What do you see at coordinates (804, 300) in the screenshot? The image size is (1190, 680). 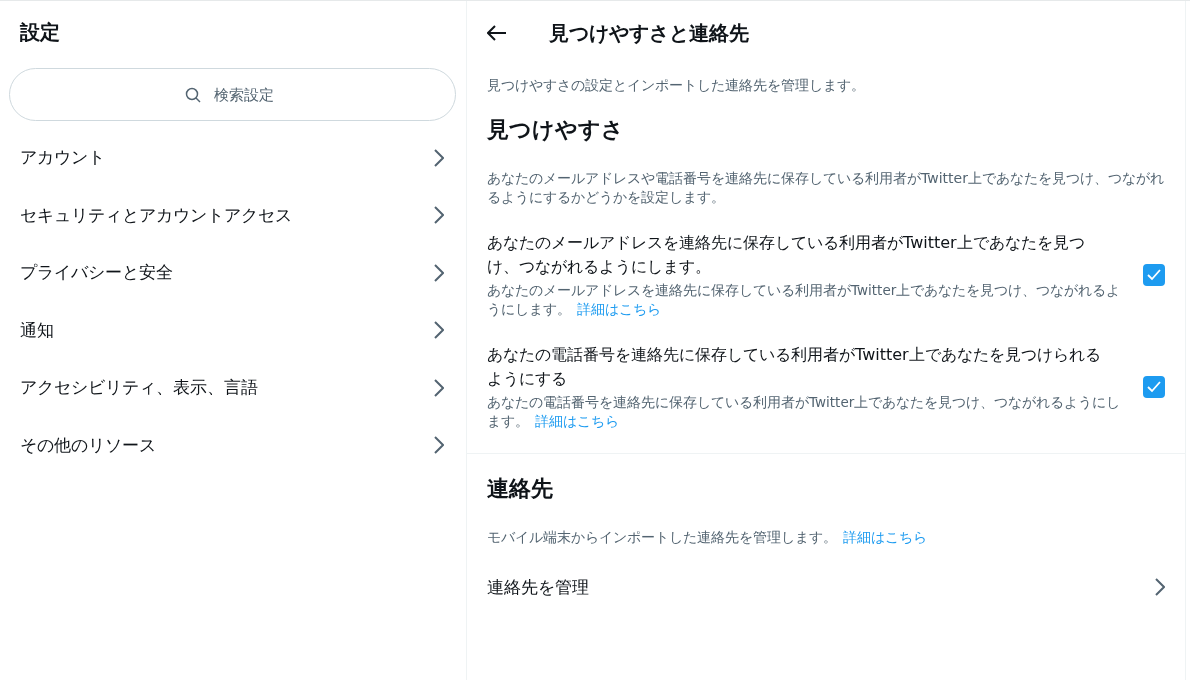 I see `option-help-text: あなたのメールアドレスを連絡先に保存している利用者がTwitter上であなたを見つけ、つながれるようにします。 詳細はこちら` at bounding box center [804, 300].